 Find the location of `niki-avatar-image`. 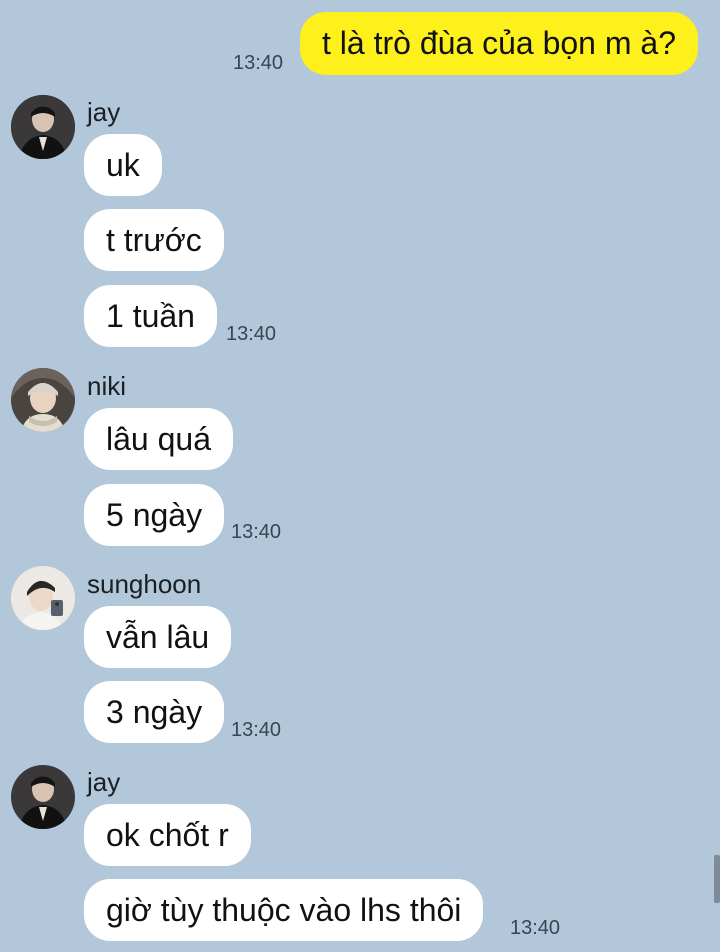

niki-avatar-image is located at coordinates (43, 400).